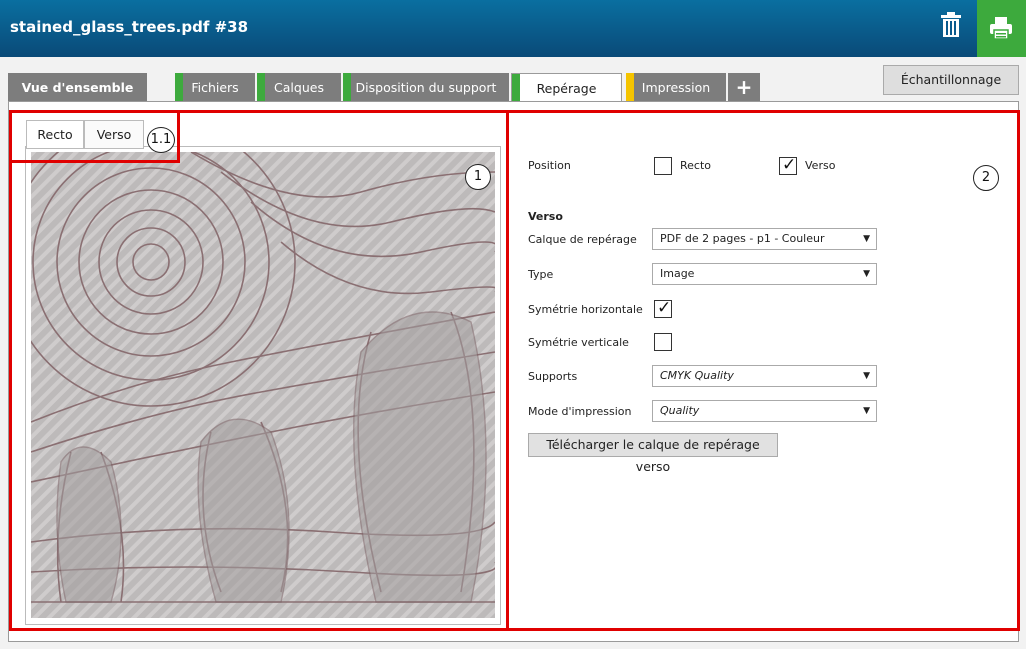  I want to click on position-verso-checkbox: ✓, so click(788, 165).